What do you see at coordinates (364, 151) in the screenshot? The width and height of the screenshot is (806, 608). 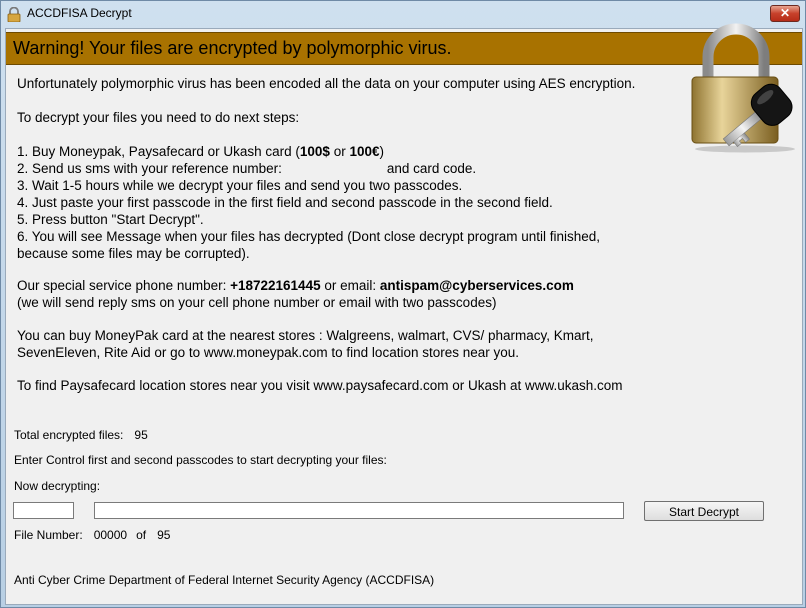 I see `price-euros: 100€` at bounding box center [364, 151].